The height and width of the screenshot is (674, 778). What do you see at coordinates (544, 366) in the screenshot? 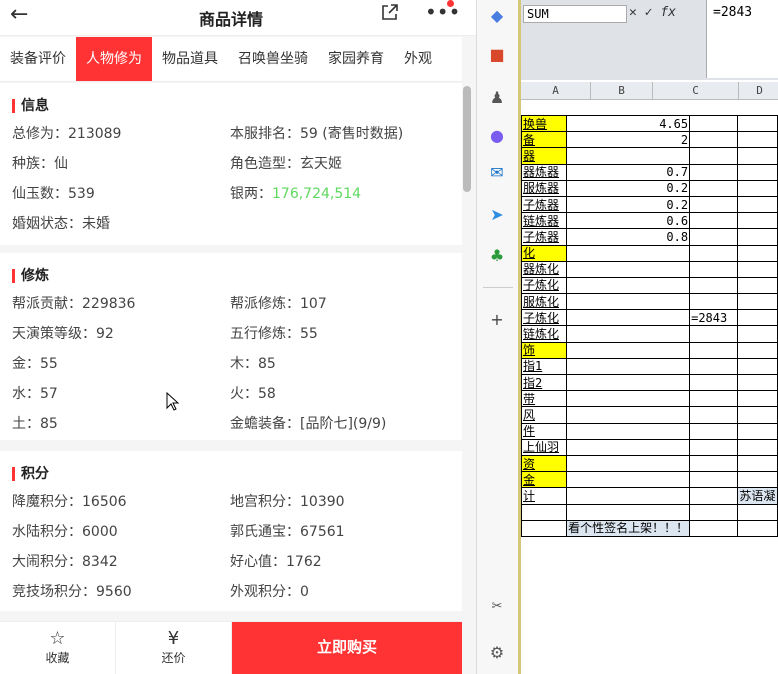
I see `cell-a: 指1` at bounding box center [544, 366].